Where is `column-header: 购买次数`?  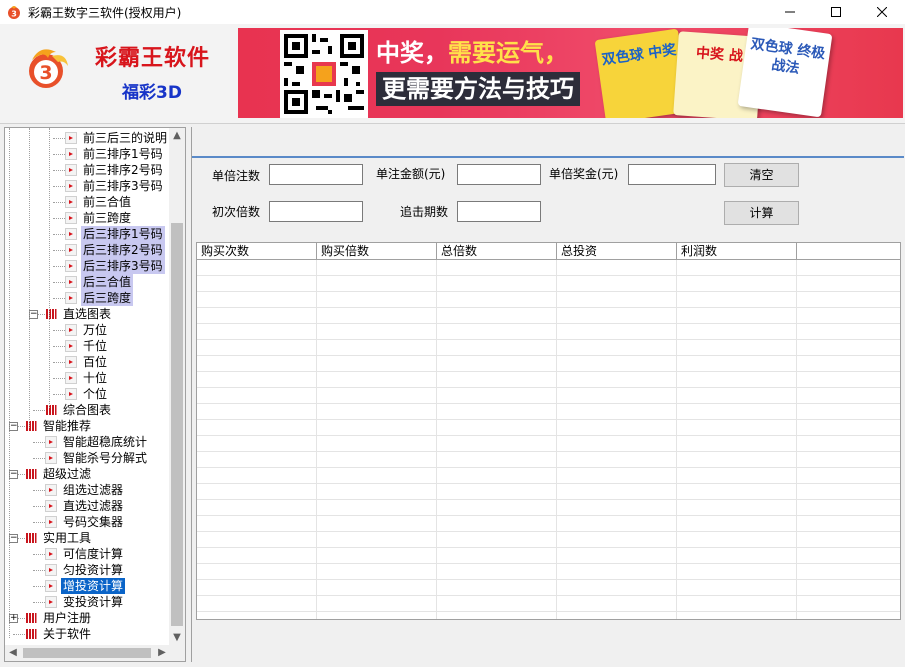 column-header: 购买次数 is located at coordinates (257, 251).